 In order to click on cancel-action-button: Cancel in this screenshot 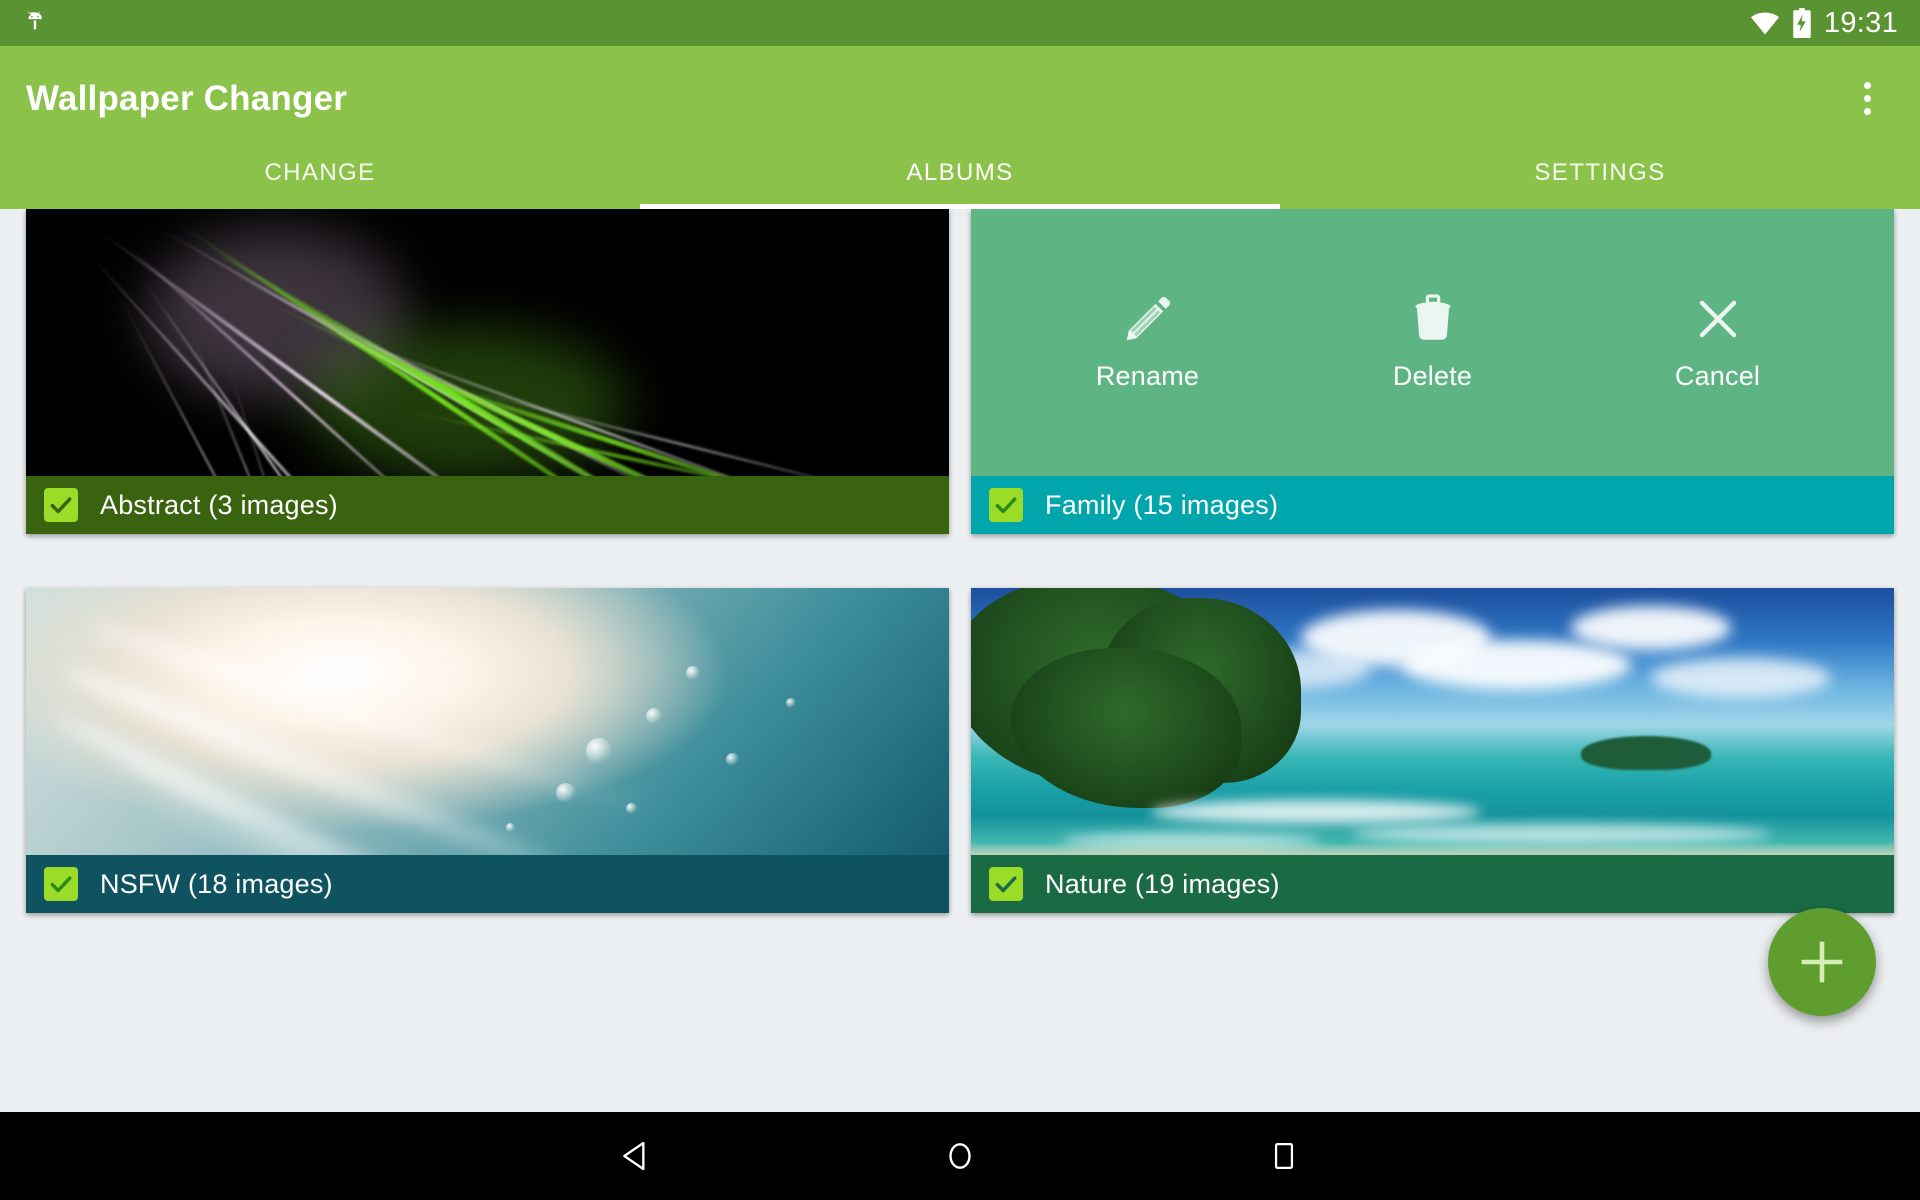, I will do `click(1718, 342)`.